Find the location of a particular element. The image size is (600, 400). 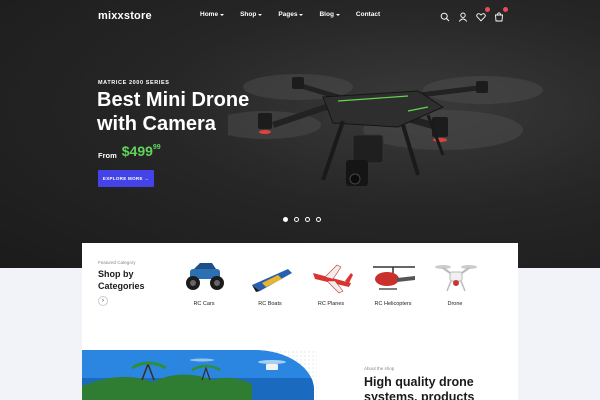

arrow-right-icon: › is located at coordinates (103, 301).